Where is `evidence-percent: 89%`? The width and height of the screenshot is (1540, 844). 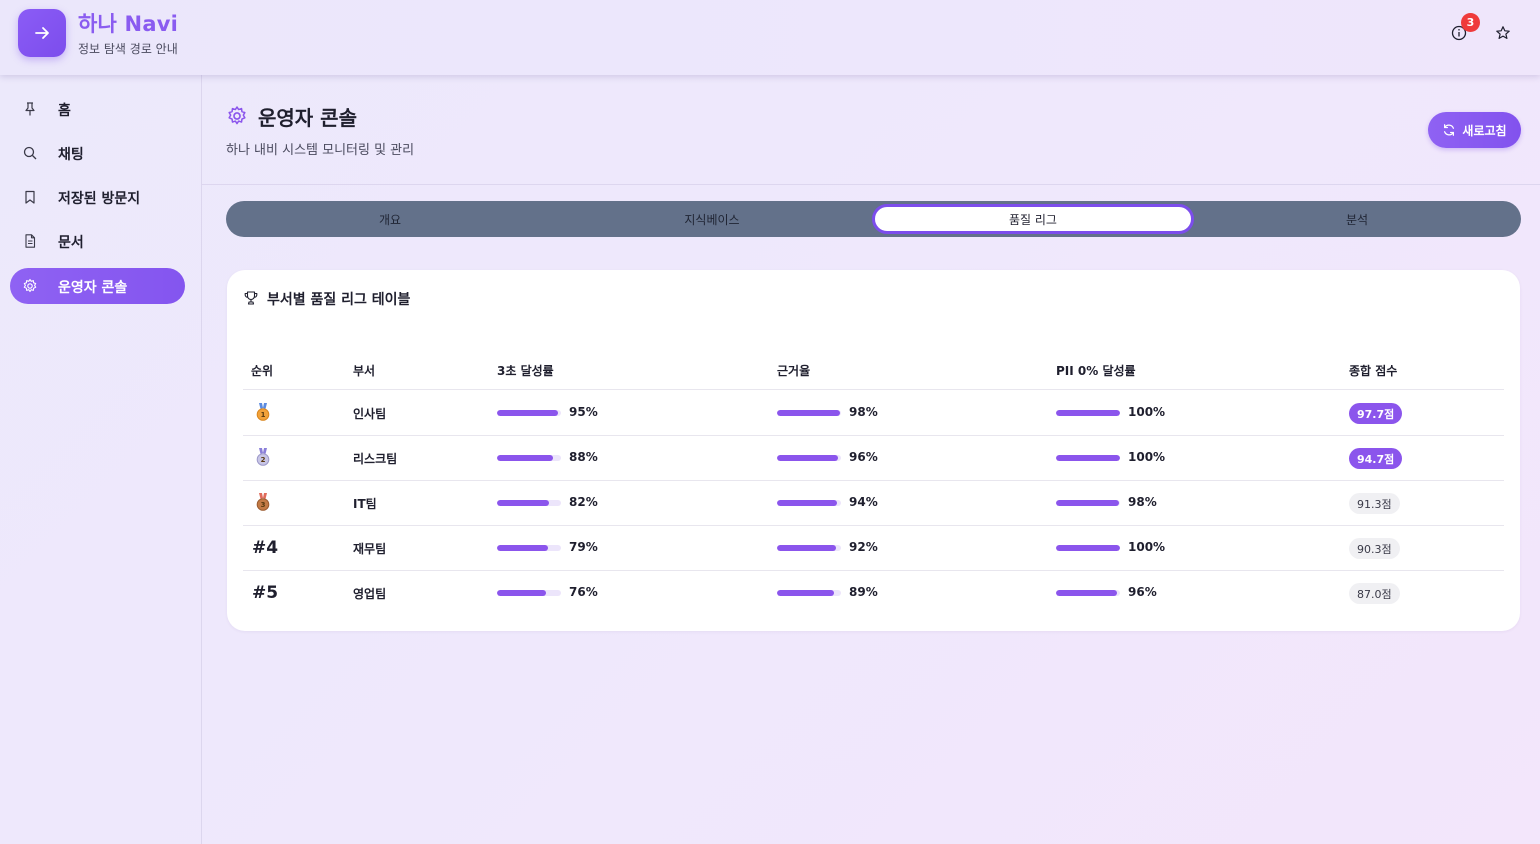
evidence-percent: 89% is located at coordinates (863, 592).